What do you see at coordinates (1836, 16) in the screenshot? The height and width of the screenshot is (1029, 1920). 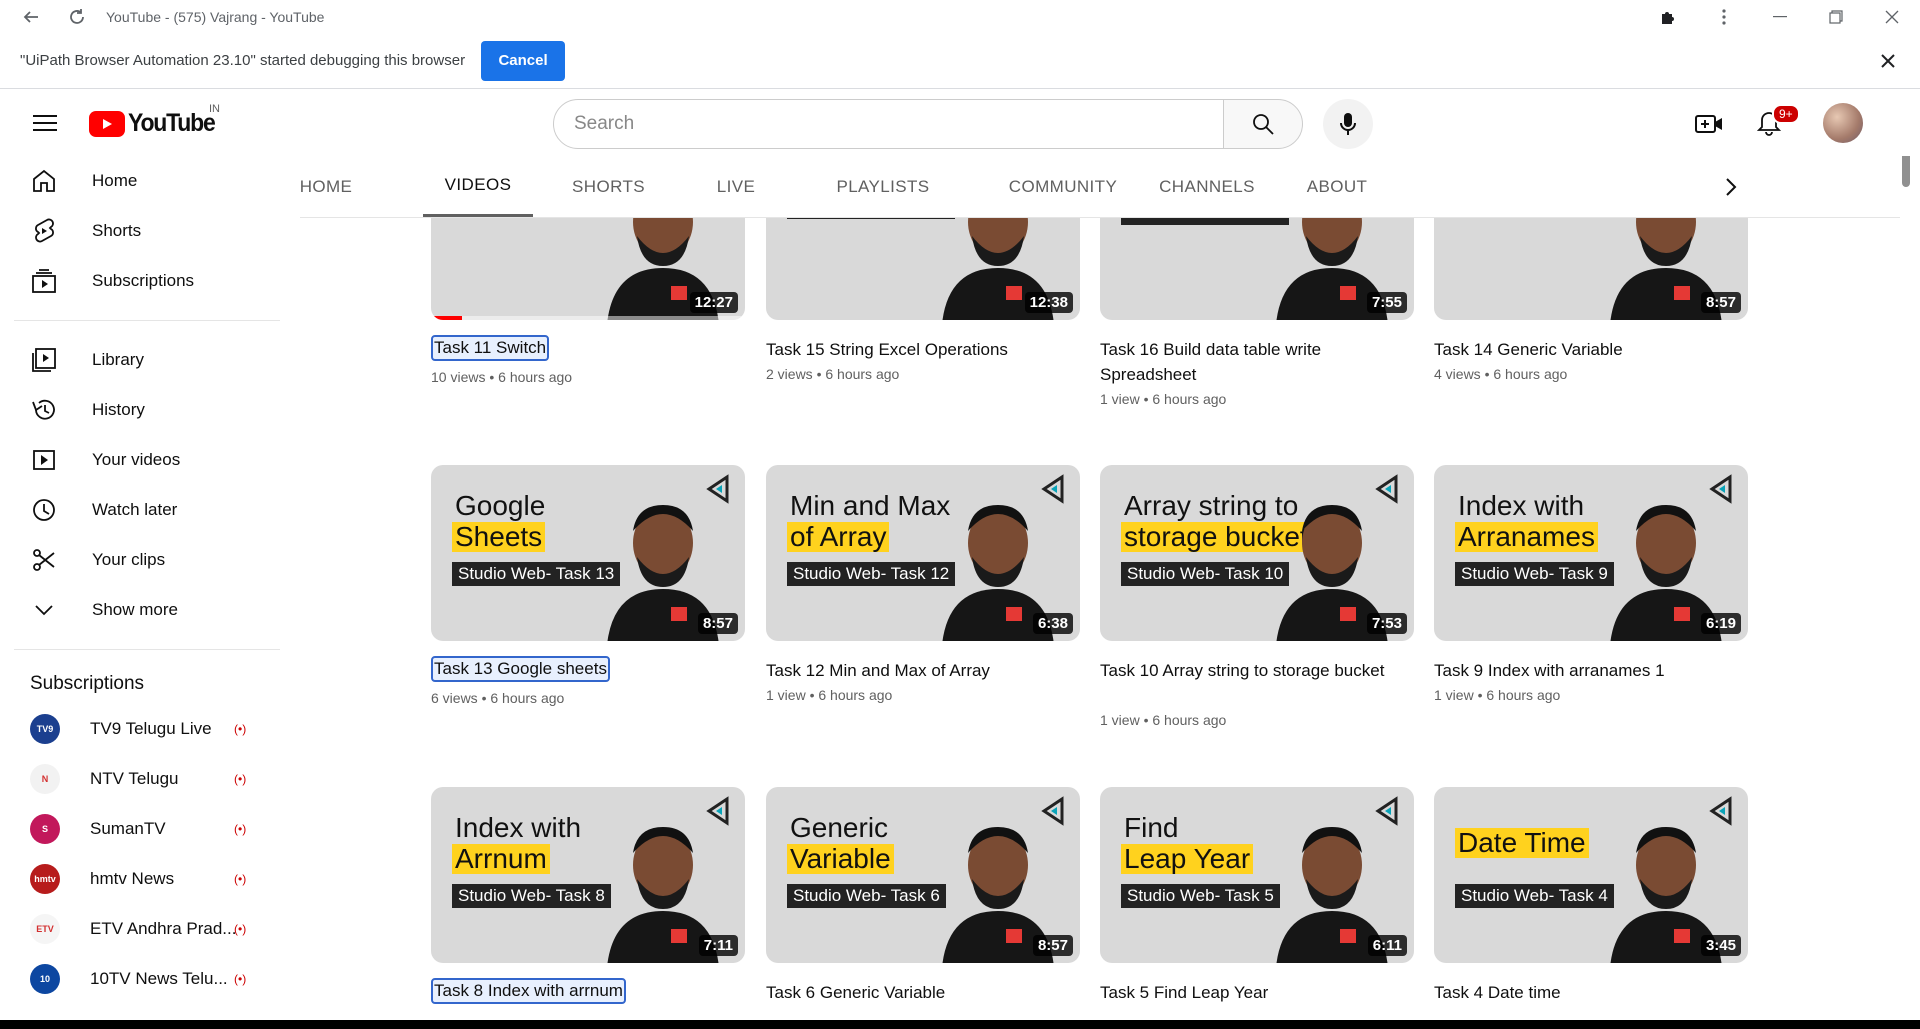 I see `restore-icon` at bounding box center [1836, 16].